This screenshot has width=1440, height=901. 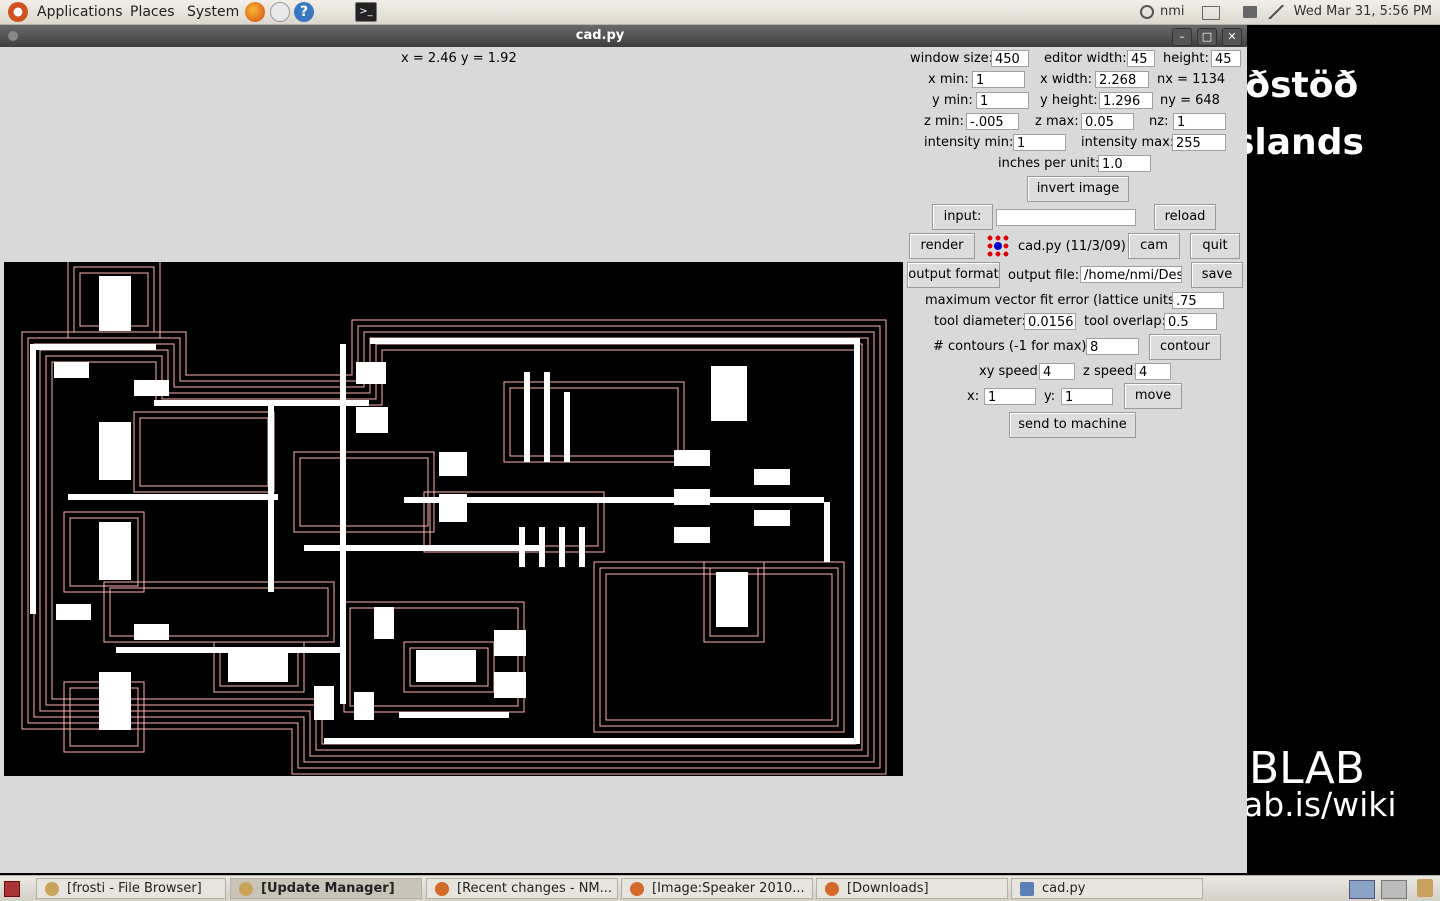 What do you see at coordinates (1199, 121) in the screenshot?
I see `nz-field: 1` at bounding box center [1199, 121].